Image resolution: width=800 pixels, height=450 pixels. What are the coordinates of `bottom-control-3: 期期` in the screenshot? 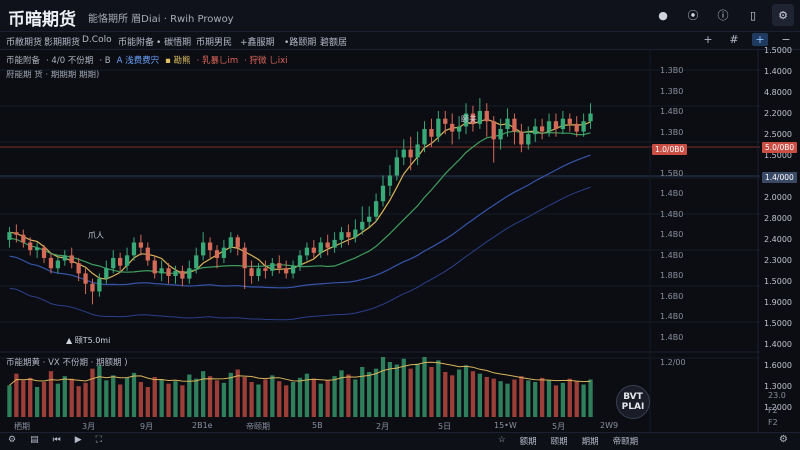 It's located at (590, 441).